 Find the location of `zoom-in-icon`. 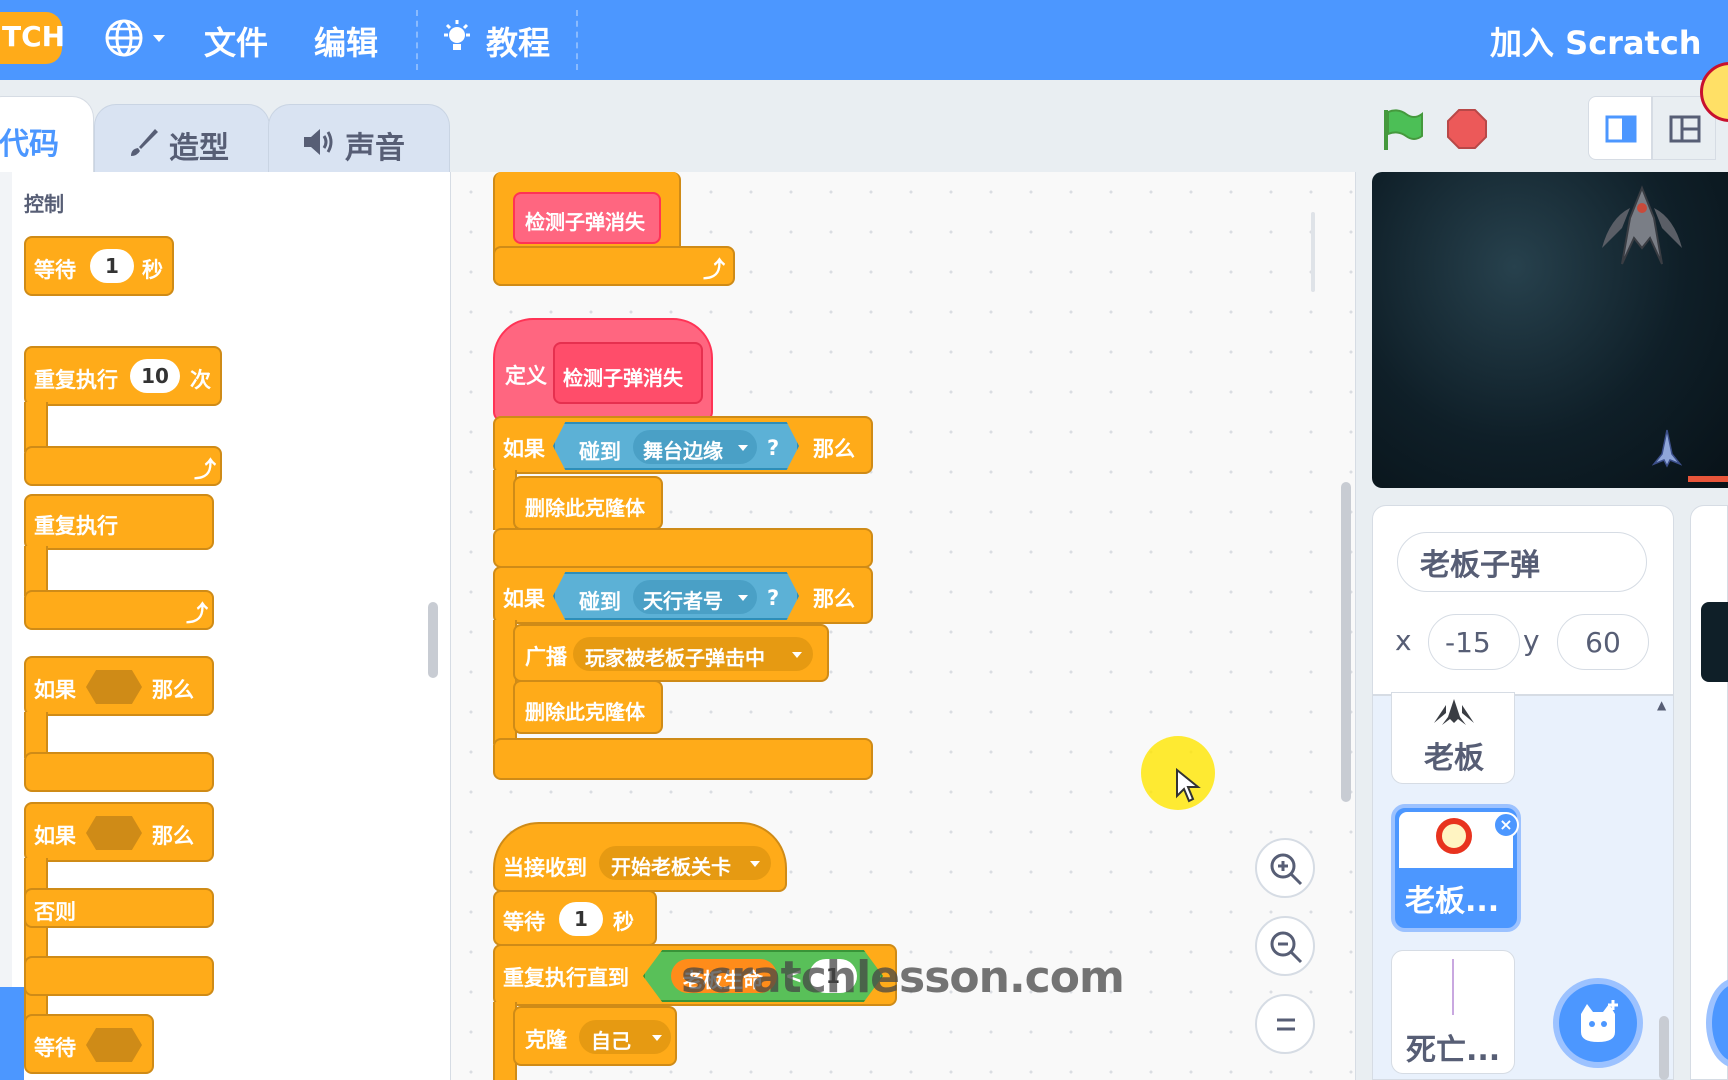

zoom-in-icon is located at coordinates (1286, 869).